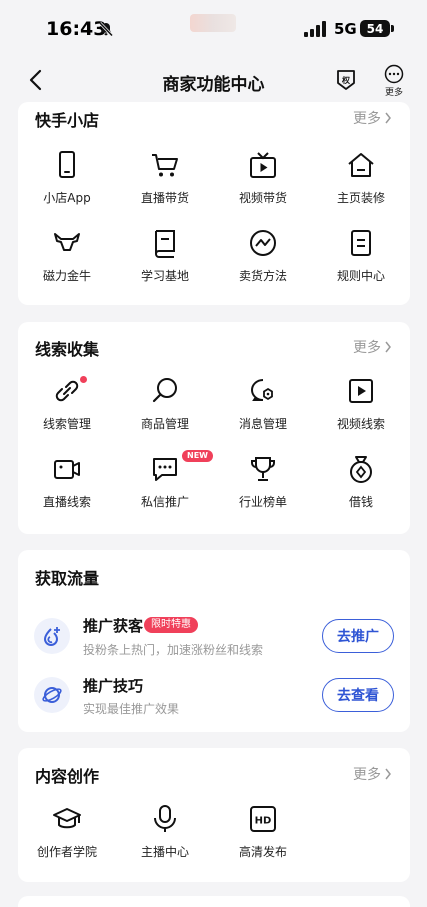 The image size is (427, 907). I want to click on traffic-section-title: 获取流量, so click(67, 578).